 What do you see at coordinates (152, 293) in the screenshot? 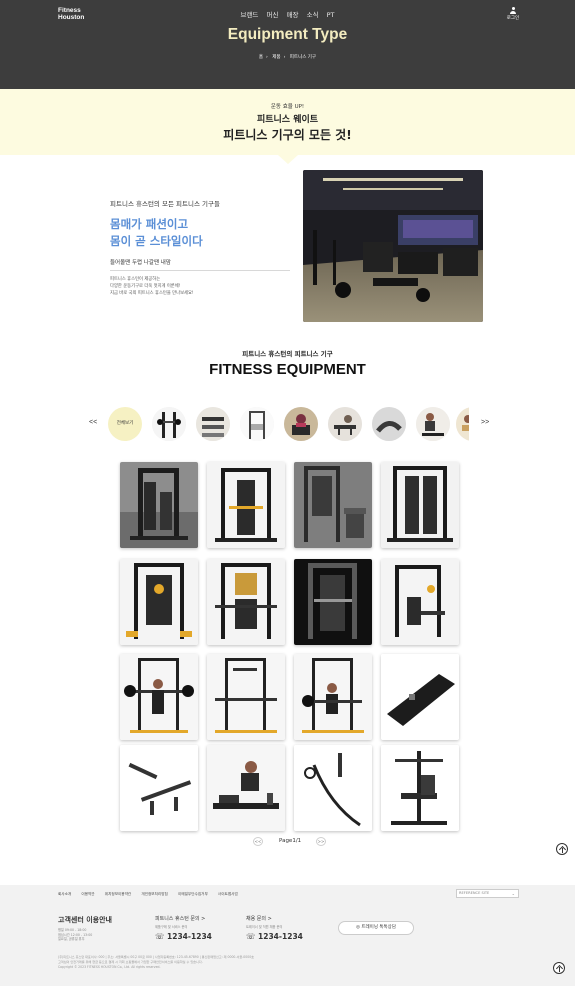
I see `intro-desc-line3: 지금 바로 국외 피트니스 휴스턴을 만나보세요!` at bounding box center [152, 293].